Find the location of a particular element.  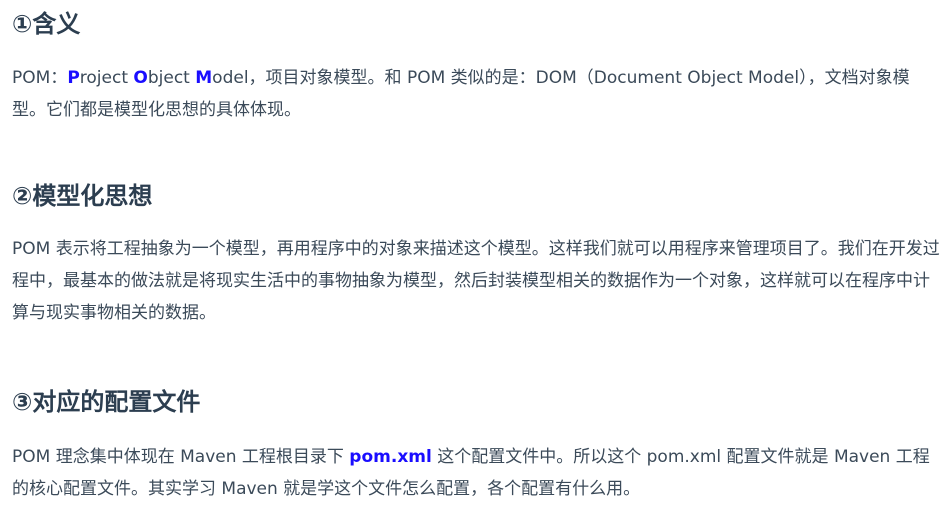

heading-config-file: ③对应的配置文件 is located at coordinates (106, 402).